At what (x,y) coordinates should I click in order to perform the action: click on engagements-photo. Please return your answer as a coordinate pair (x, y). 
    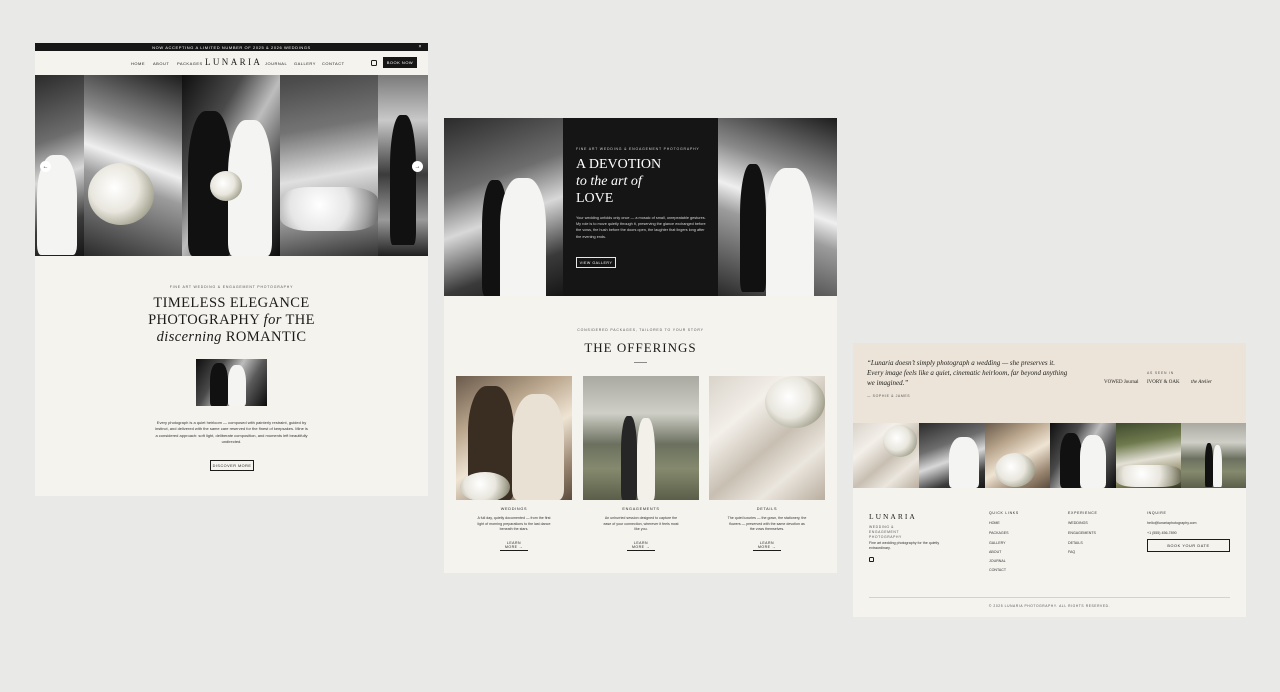
    Looking at the image, I should click on (641, 438).